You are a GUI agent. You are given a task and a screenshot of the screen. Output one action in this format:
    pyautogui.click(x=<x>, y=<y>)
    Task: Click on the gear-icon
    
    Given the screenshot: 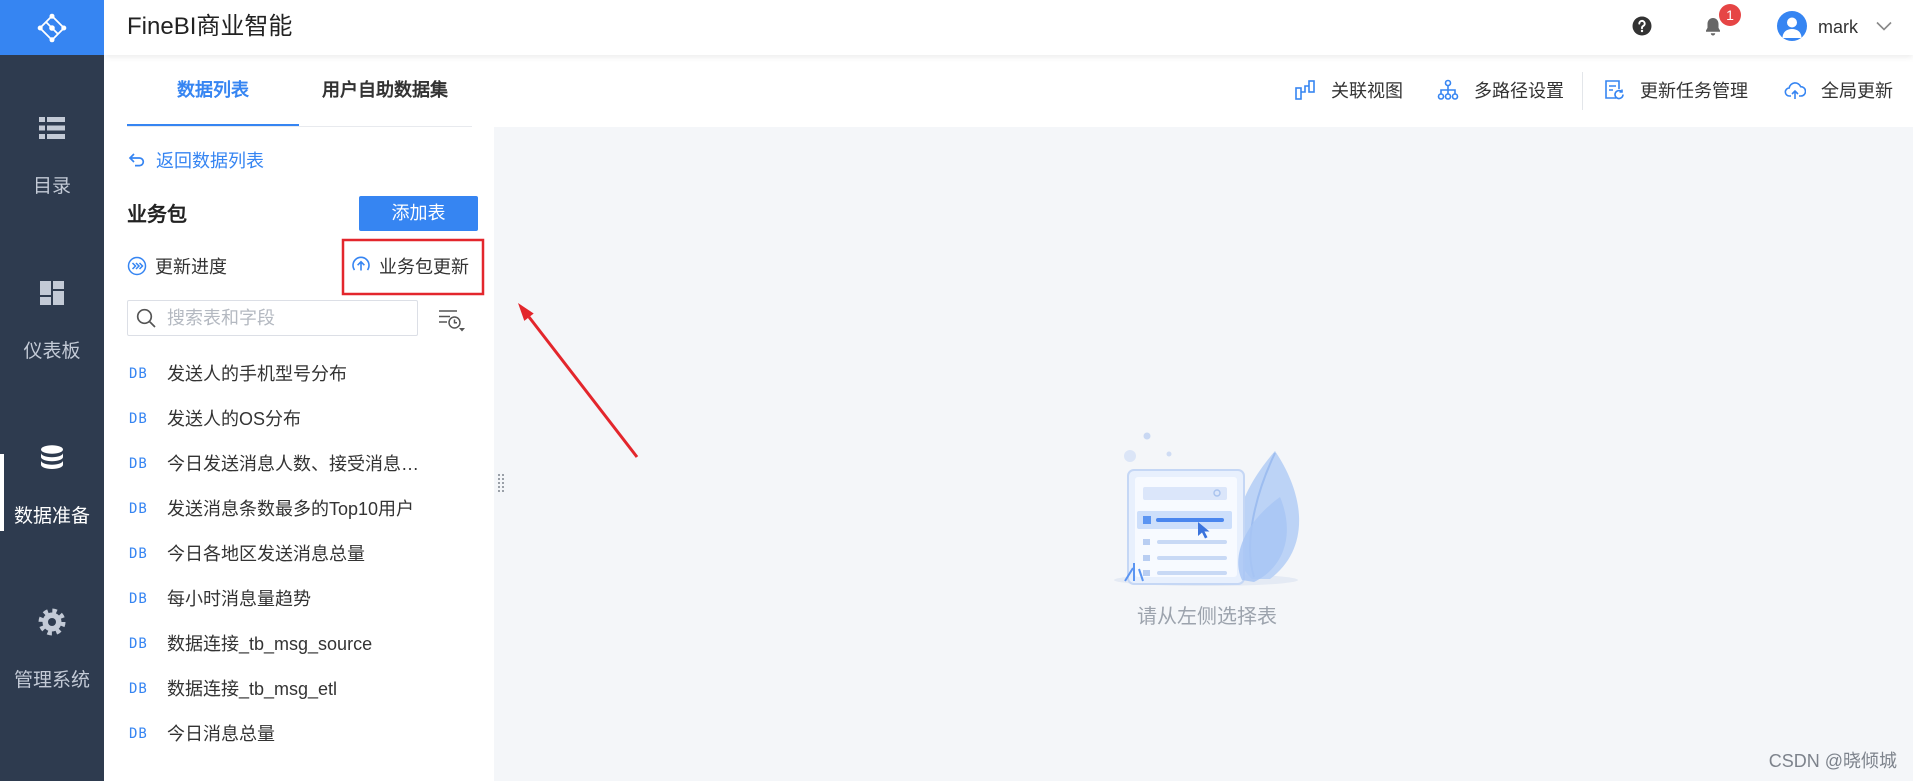 What is the action you would take?
    pyautogui.click(x=52, y=622)
    